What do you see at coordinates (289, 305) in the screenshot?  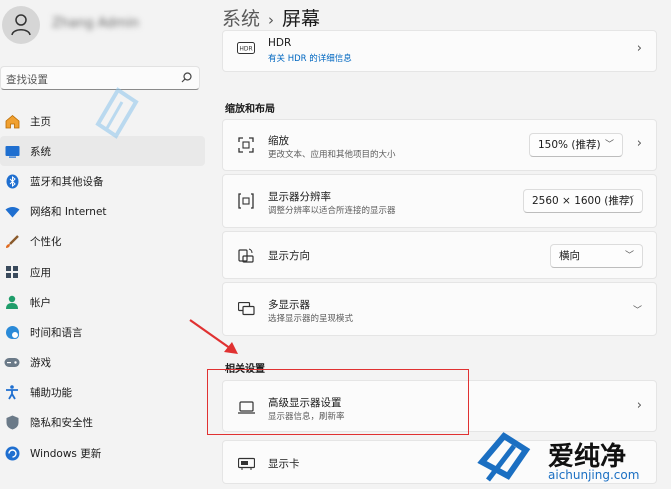 I see `multi-display-title: 多显示器` at bounding box center [289, 305].